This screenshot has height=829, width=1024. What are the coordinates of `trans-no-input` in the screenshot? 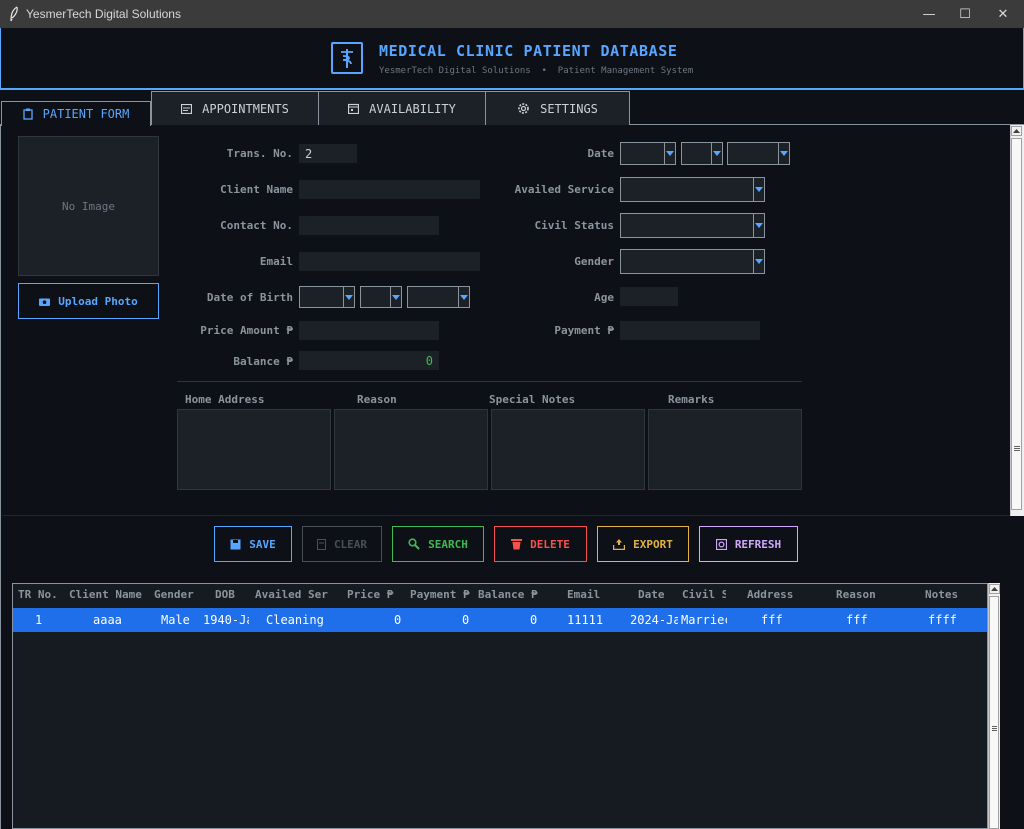 It's located at (328, 153).